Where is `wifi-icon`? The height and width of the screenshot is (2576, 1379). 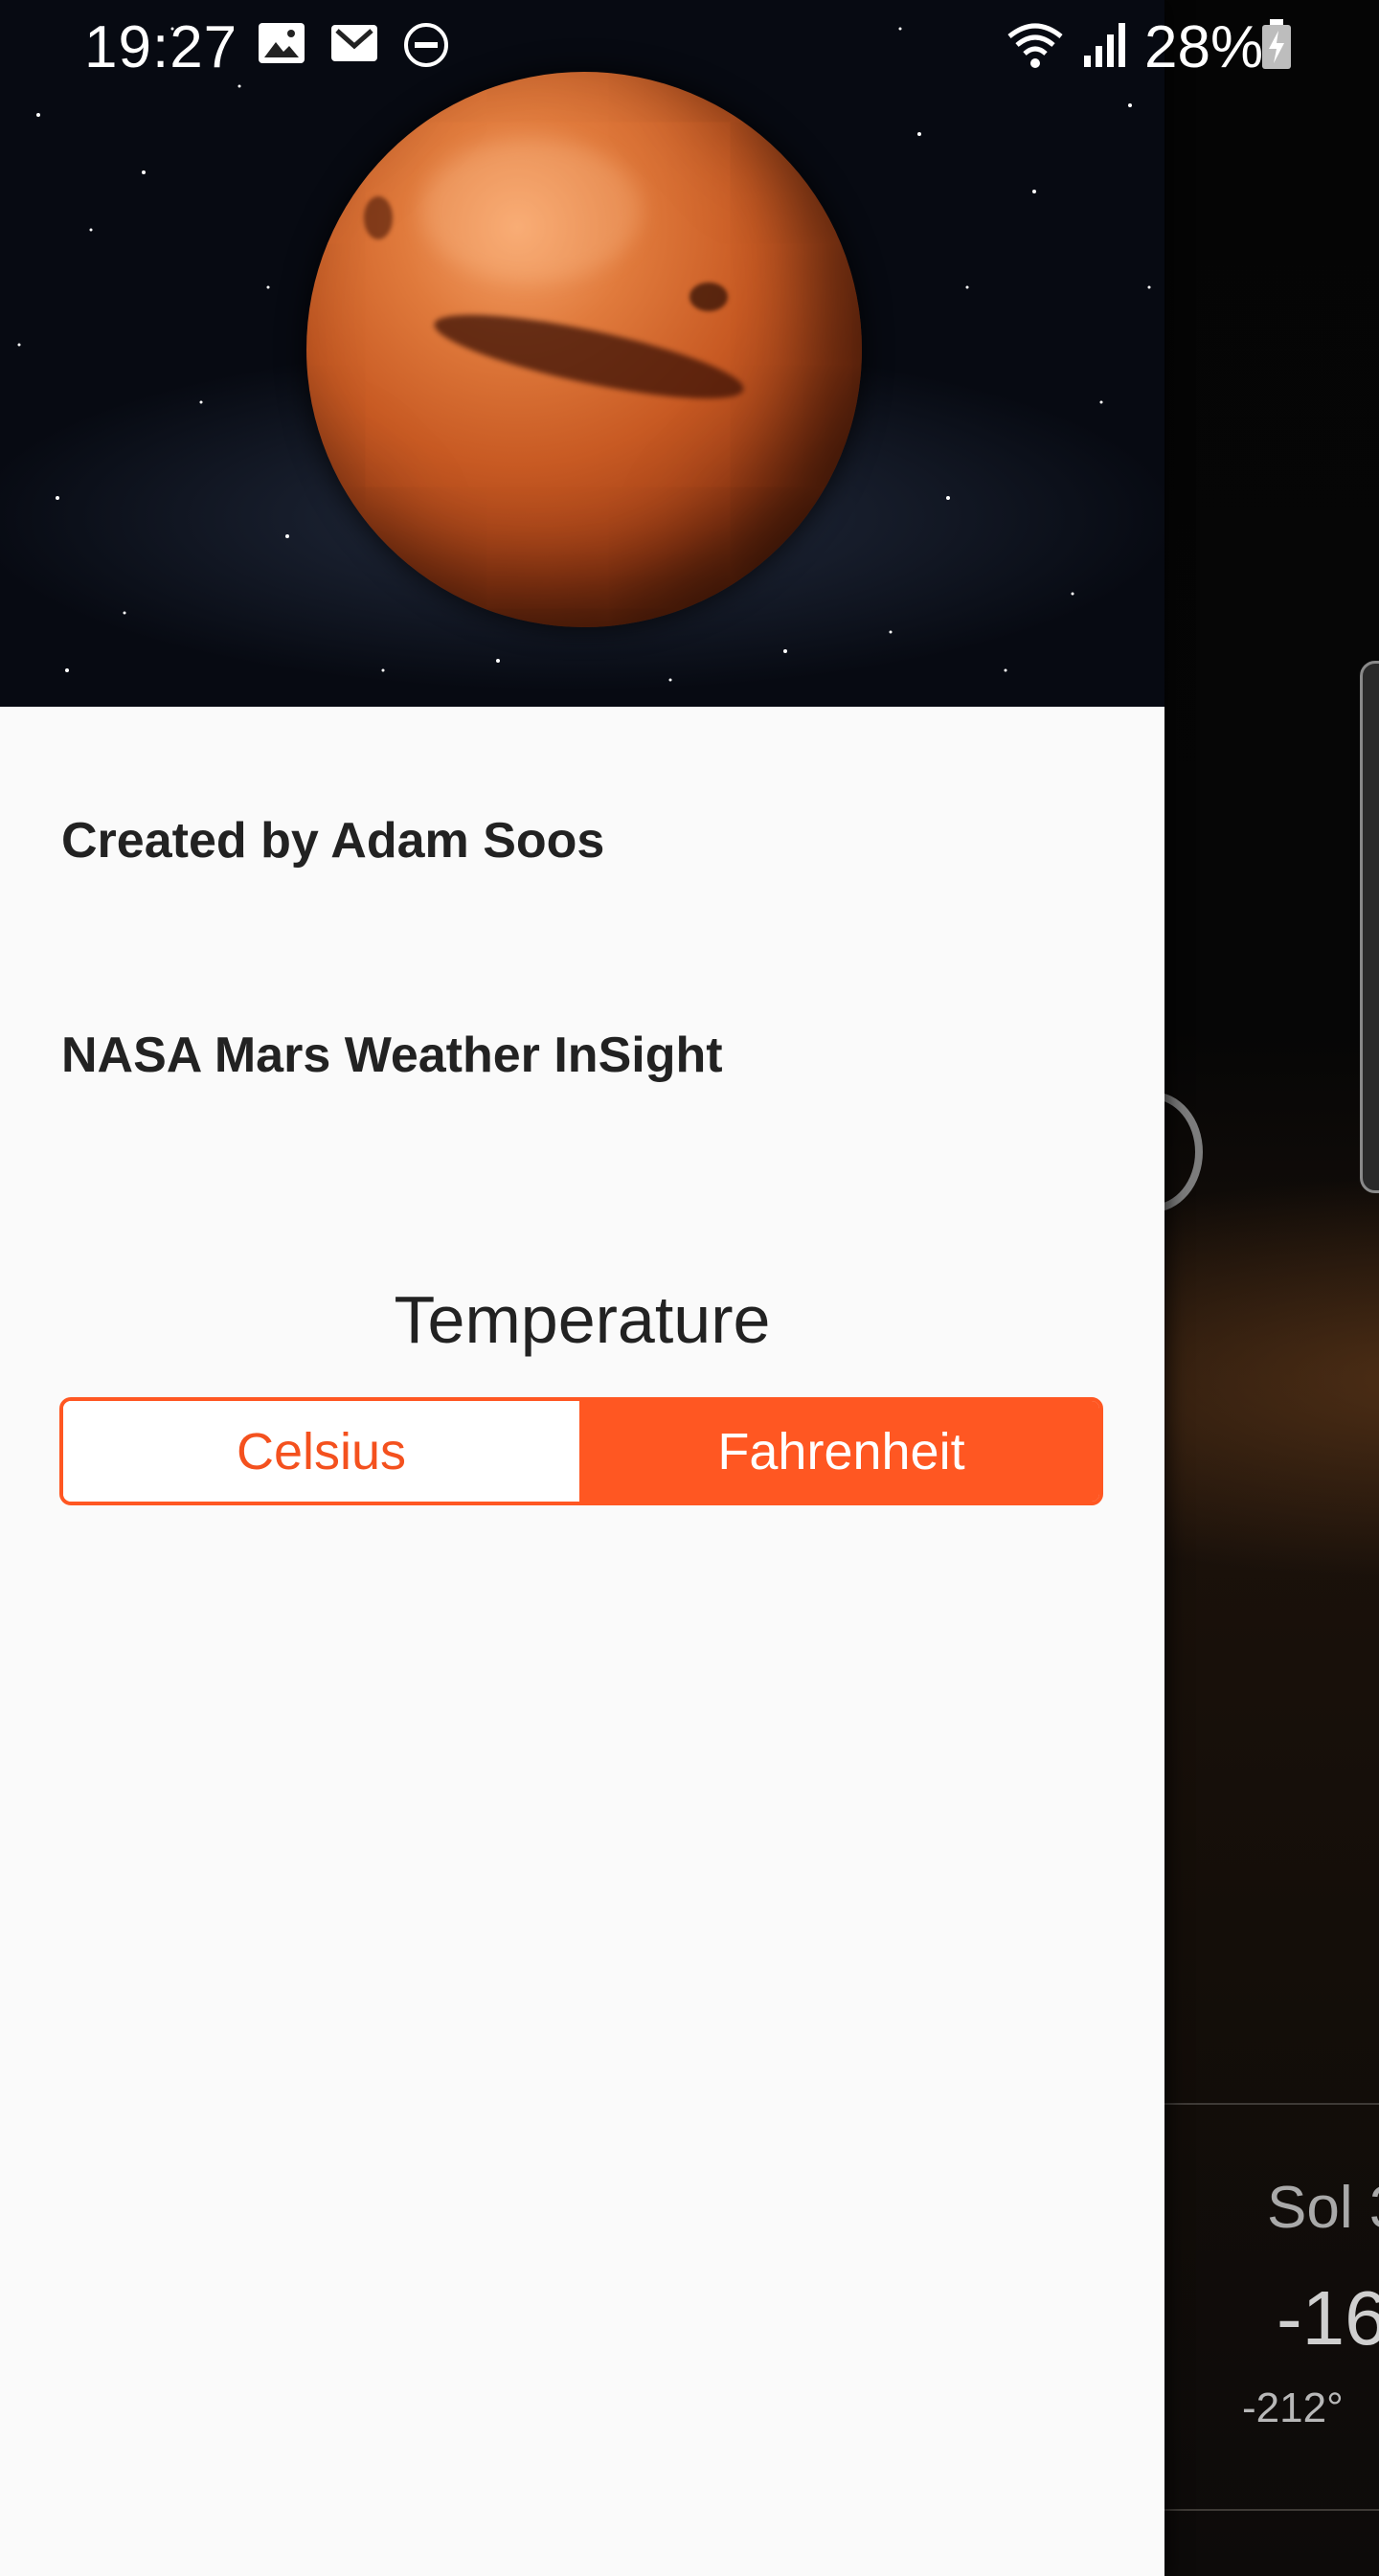 wifi-icon is located at coordinates (1035, 45).